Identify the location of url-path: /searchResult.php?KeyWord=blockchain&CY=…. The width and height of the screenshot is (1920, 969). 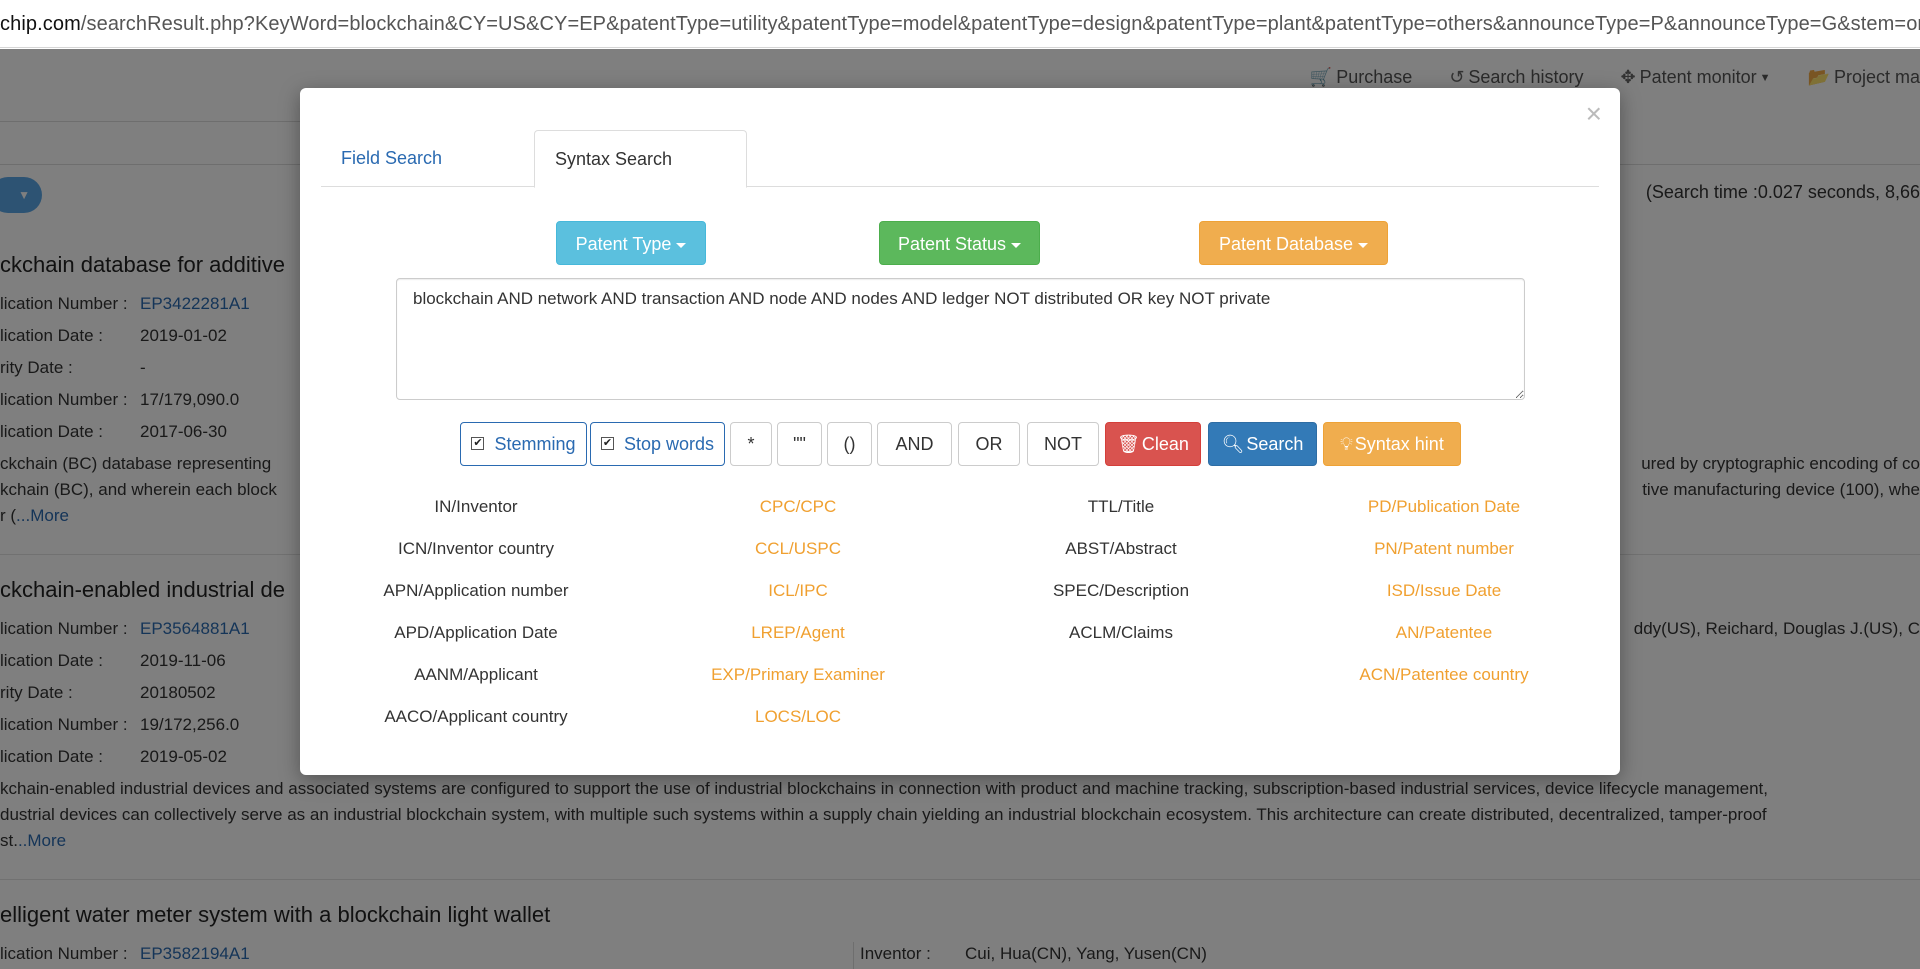
(1000, 24).